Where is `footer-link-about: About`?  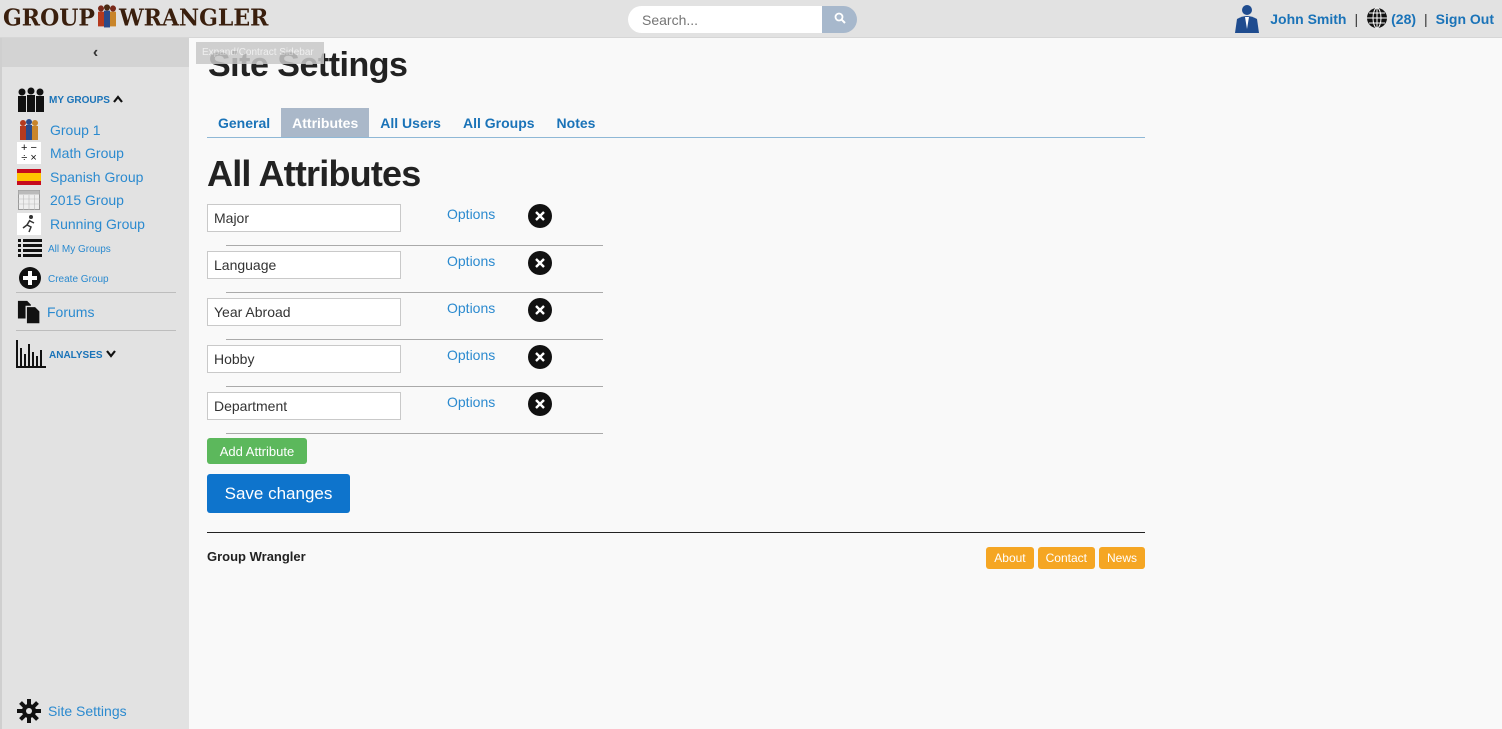 footer-link-about: About is located at coordinates (1010, 558).